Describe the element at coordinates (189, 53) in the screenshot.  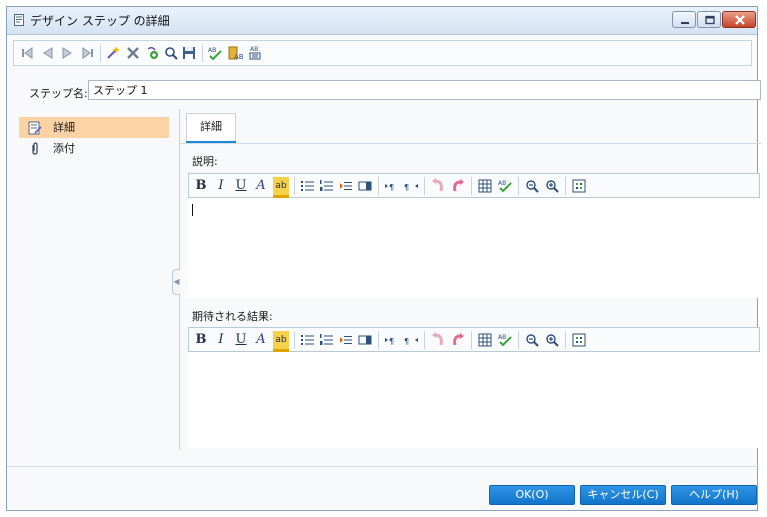
I see `save-icon` at that location.